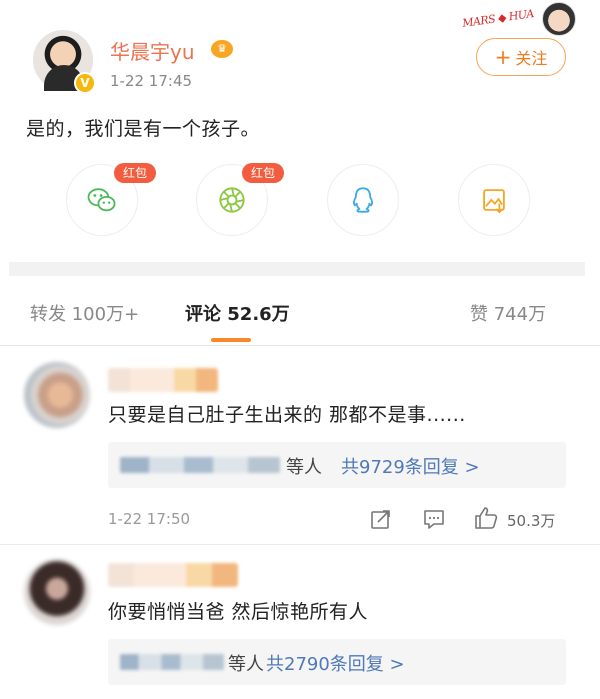  I want to click on wechat-icon, so click(101, 200).